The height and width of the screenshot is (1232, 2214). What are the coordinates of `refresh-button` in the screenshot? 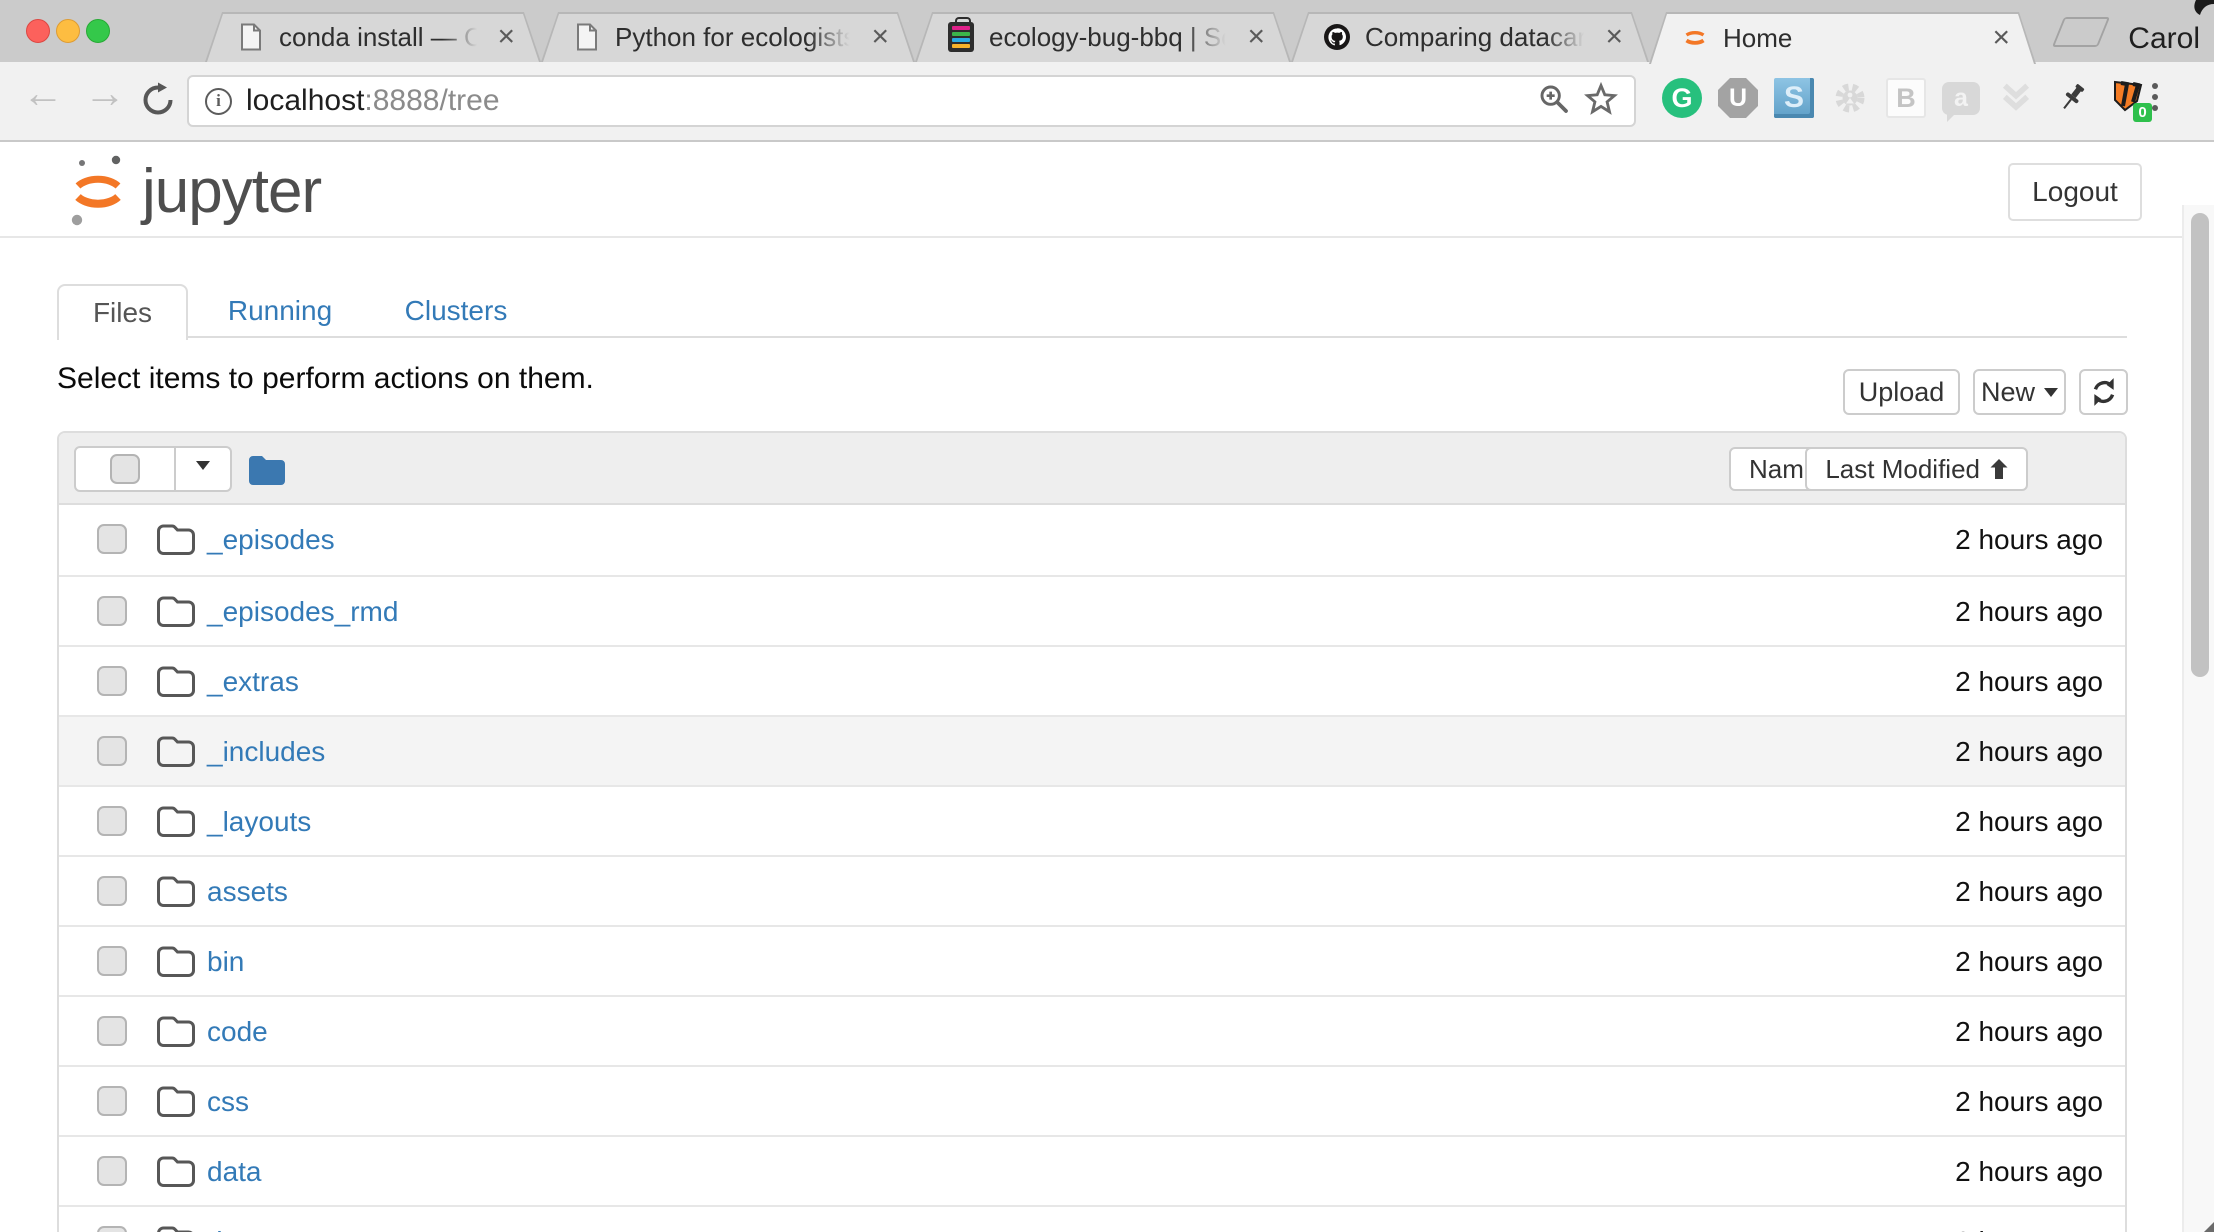 It's located at (2103, 392).